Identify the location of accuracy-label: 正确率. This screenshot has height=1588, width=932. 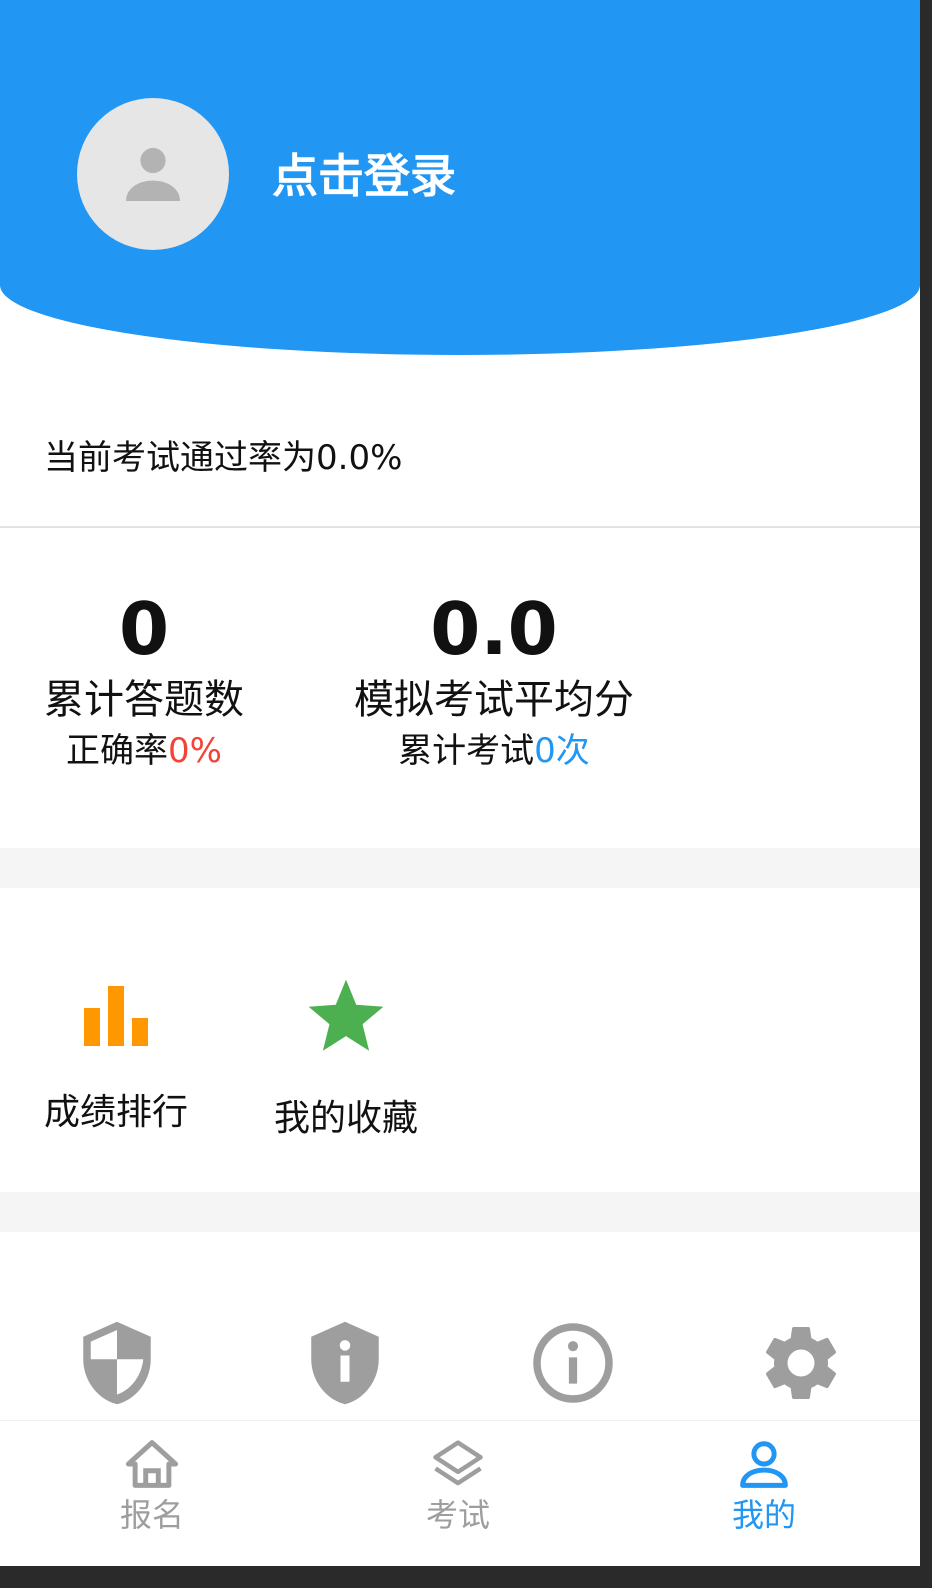
(117, 751).